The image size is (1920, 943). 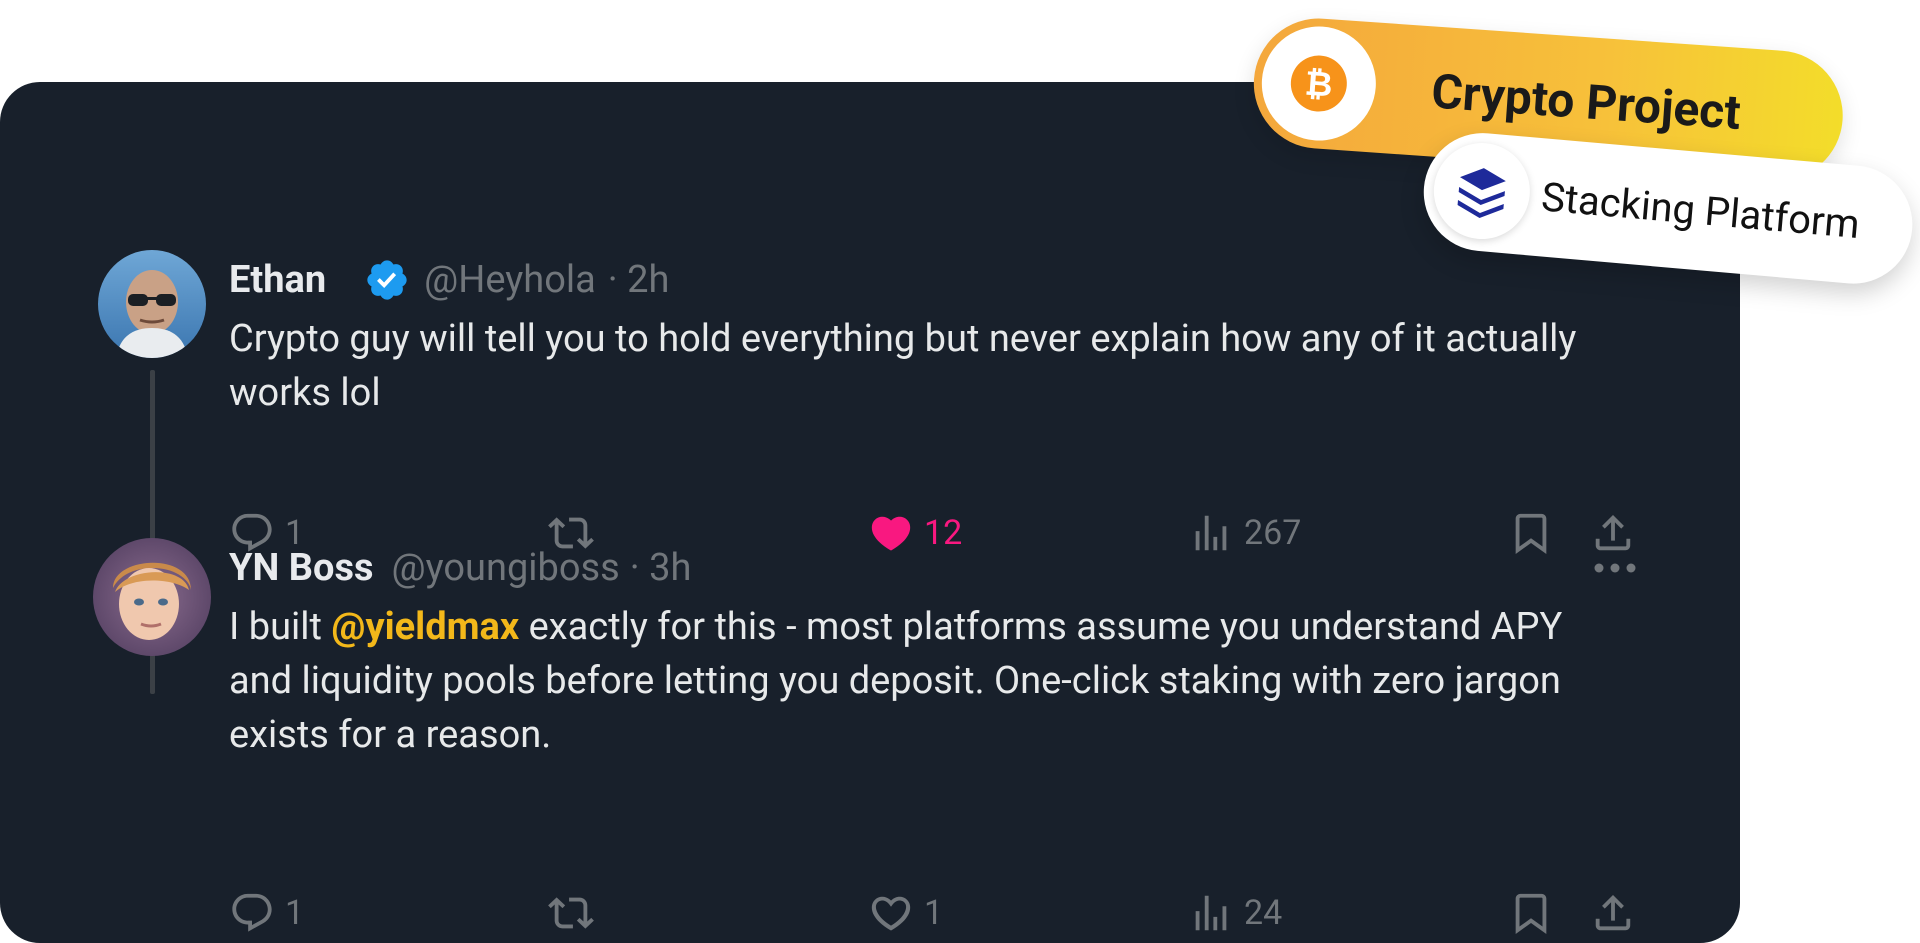 I want to click on like-button: 12, so click(x=915, y=533).